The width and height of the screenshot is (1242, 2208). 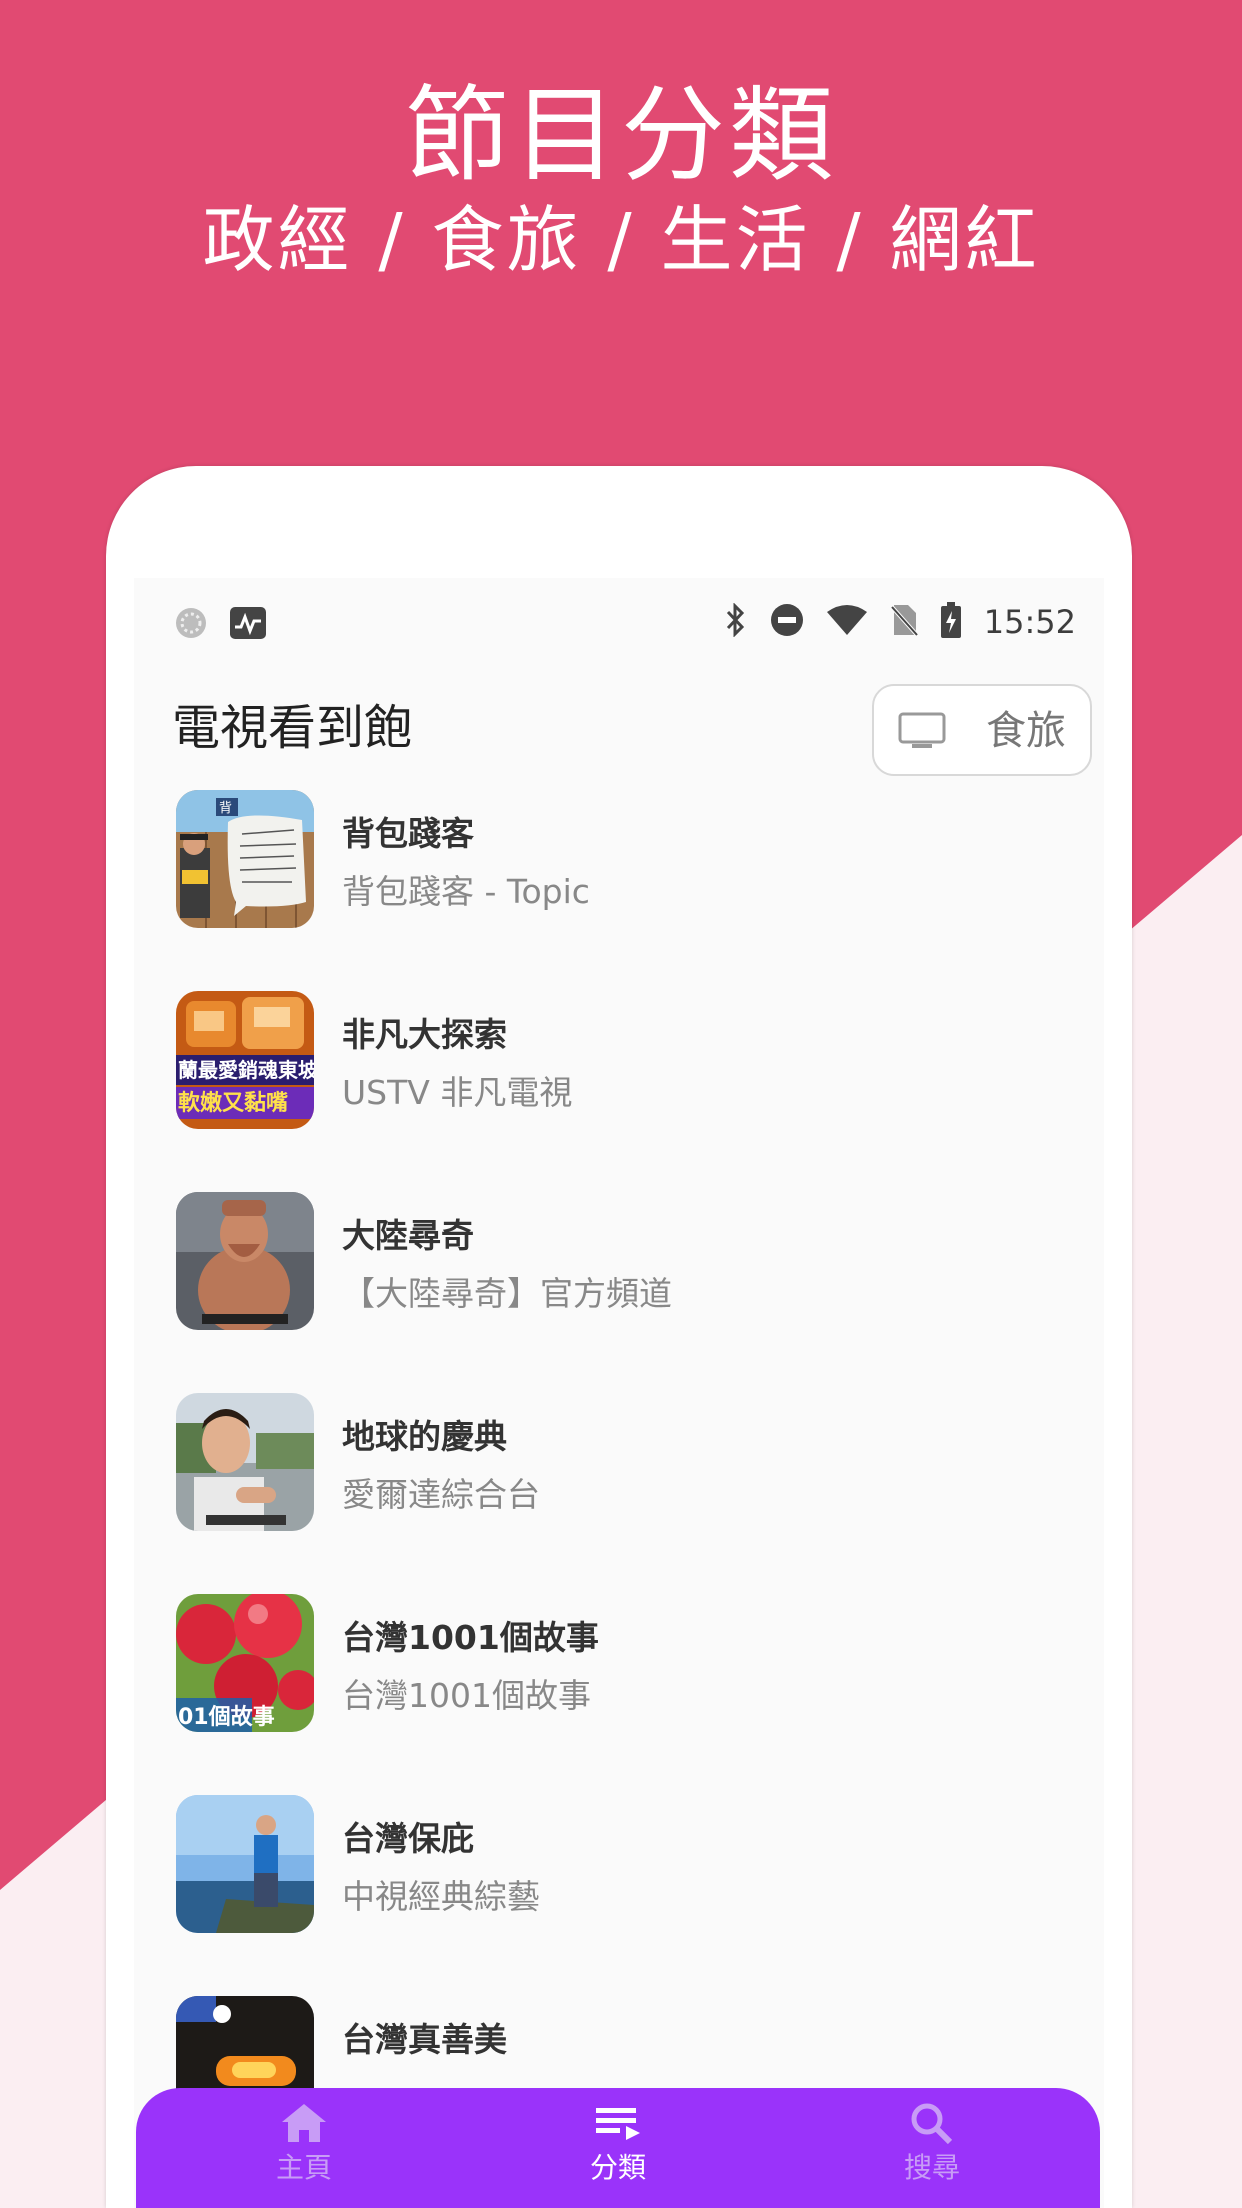 What do you see at coordinates (1029, 622) in the screenshot?
I see `status-time: 15:52` at bounding box center [1029, 622].